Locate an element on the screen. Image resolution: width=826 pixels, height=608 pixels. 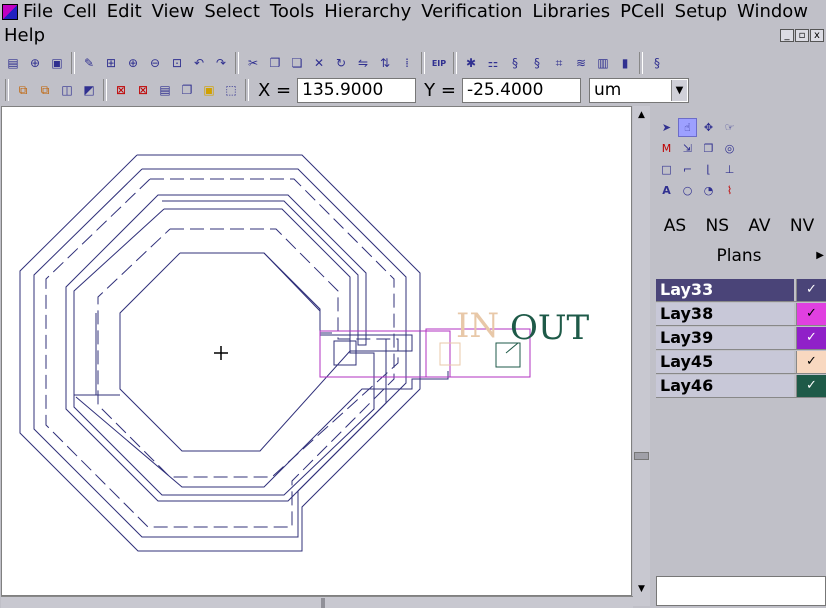
layer-fill-icon: ◩ is located at coordinates (89, 90).